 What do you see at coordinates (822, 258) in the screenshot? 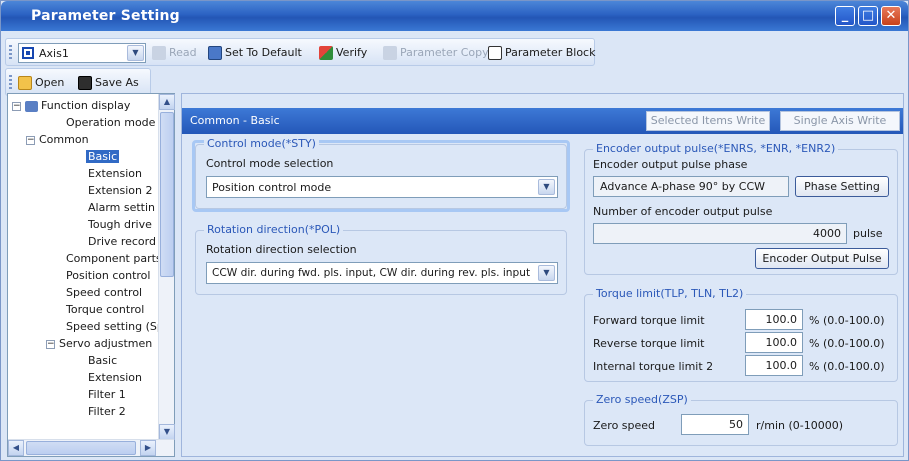
I see `encoder-output-pulse-button: Encoder Output Pulse` at bounding box center [822, 258].